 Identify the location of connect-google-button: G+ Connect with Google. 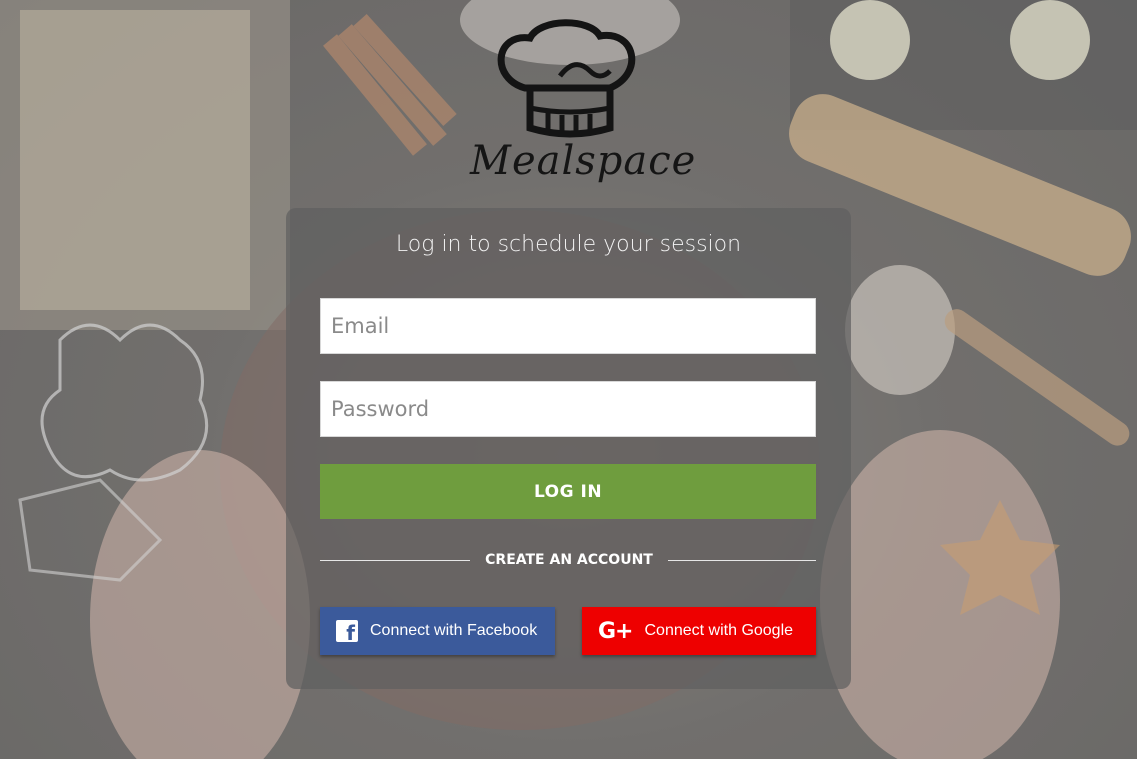
(699, 631).